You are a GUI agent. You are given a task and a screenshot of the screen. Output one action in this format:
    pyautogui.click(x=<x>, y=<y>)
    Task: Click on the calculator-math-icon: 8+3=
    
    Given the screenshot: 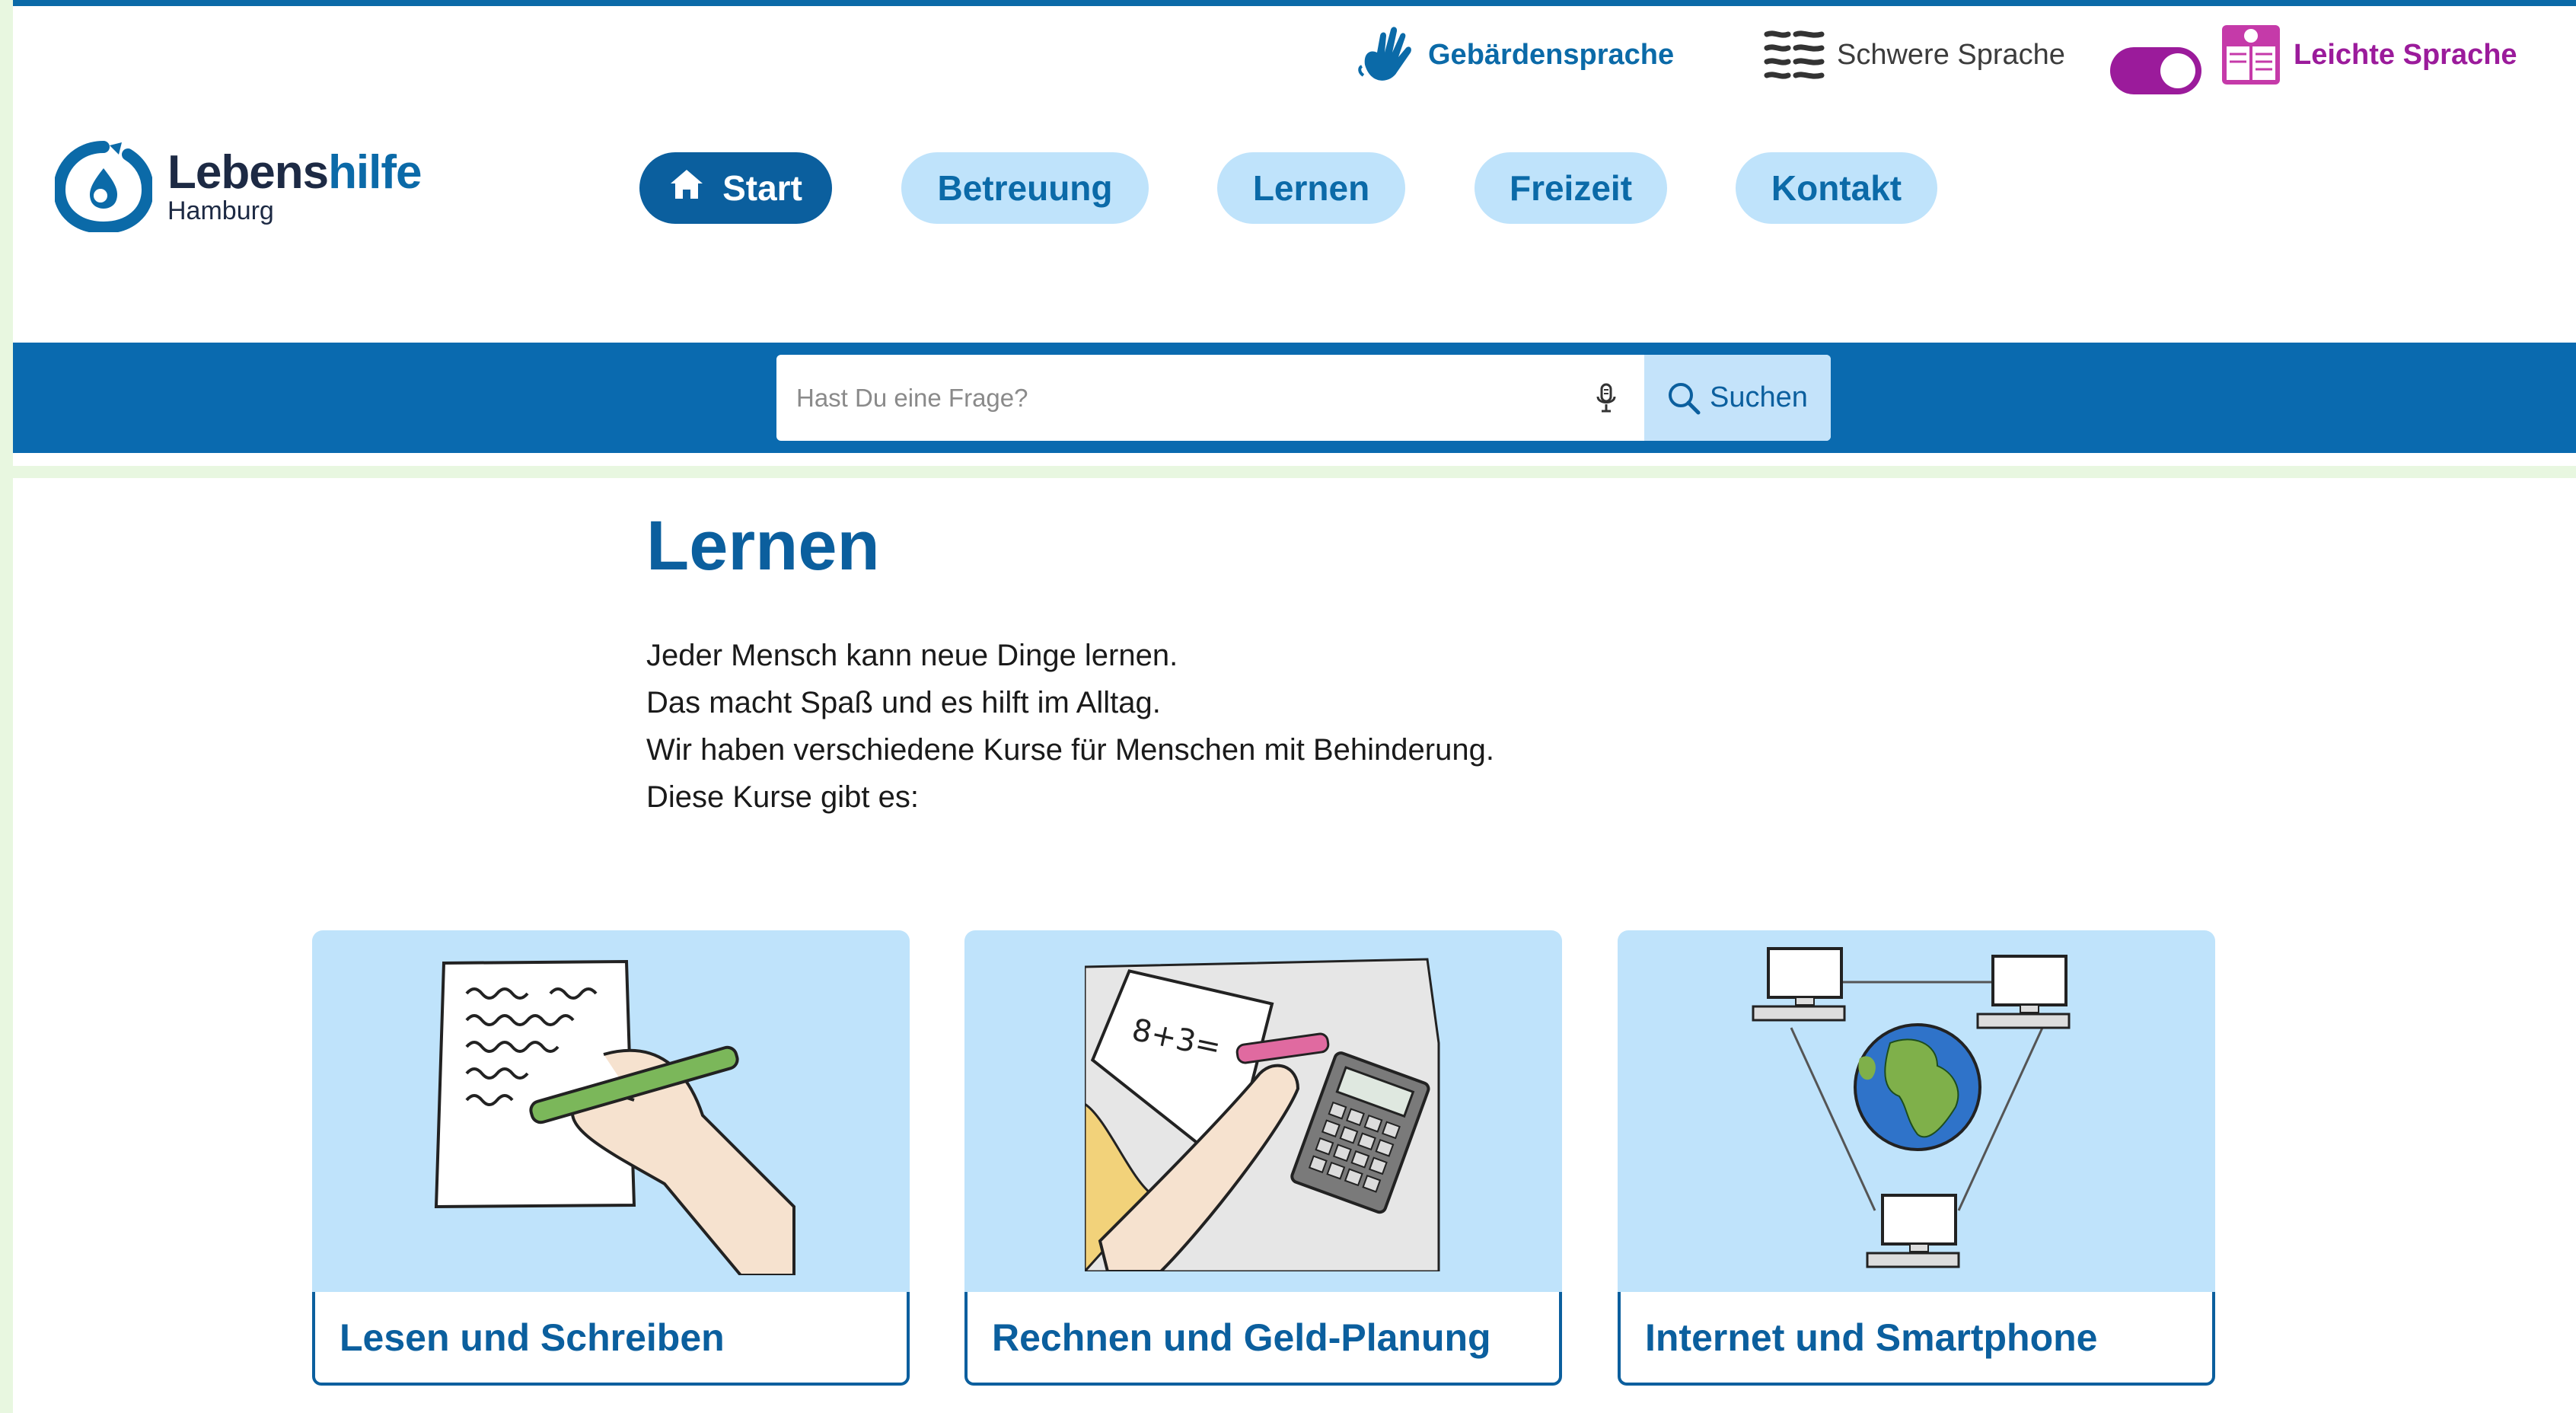 What is the action you would take?
    pyautogui.click(x=1263, y=1111)
    